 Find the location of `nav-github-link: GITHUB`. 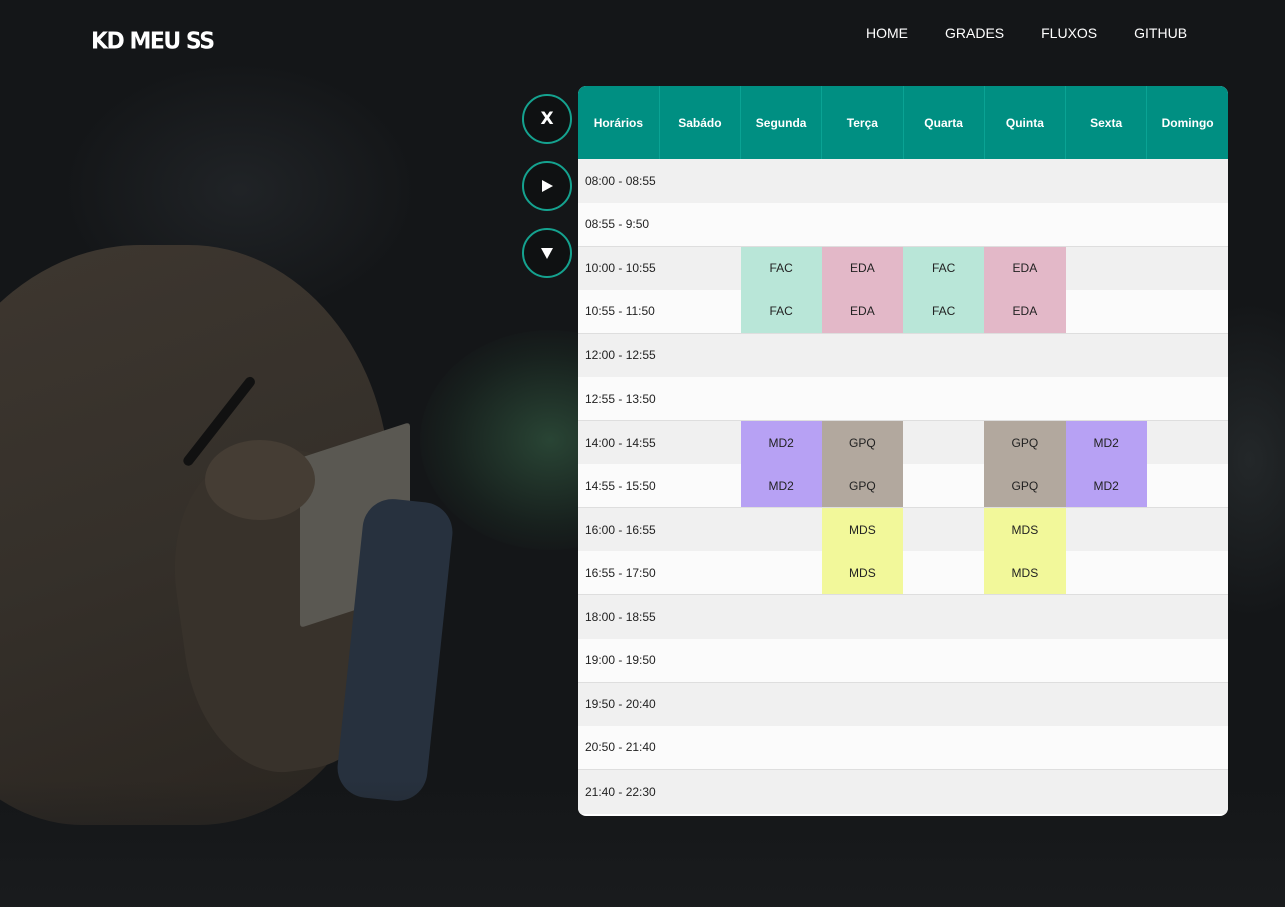

nav-github-link: GITHUB is located at coordinates (1160, 33).